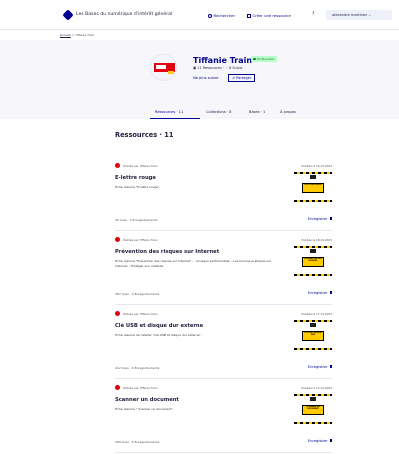  What do you see at coordinates (249, 15) in the screenshot?
I see `plus-icon` at bounding box center [249, 15].